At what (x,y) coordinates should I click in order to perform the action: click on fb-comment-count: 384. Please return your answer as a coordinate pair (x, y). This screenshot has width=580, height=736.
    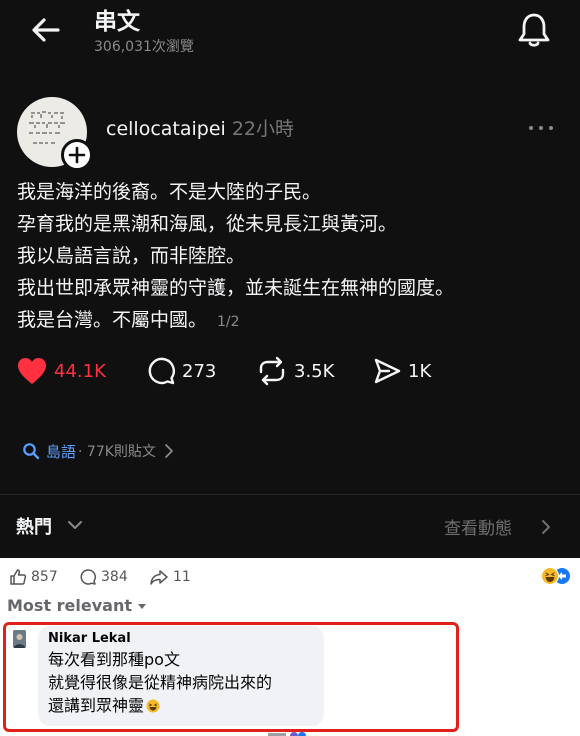
    Looking at the image, I should click on (114, 577).